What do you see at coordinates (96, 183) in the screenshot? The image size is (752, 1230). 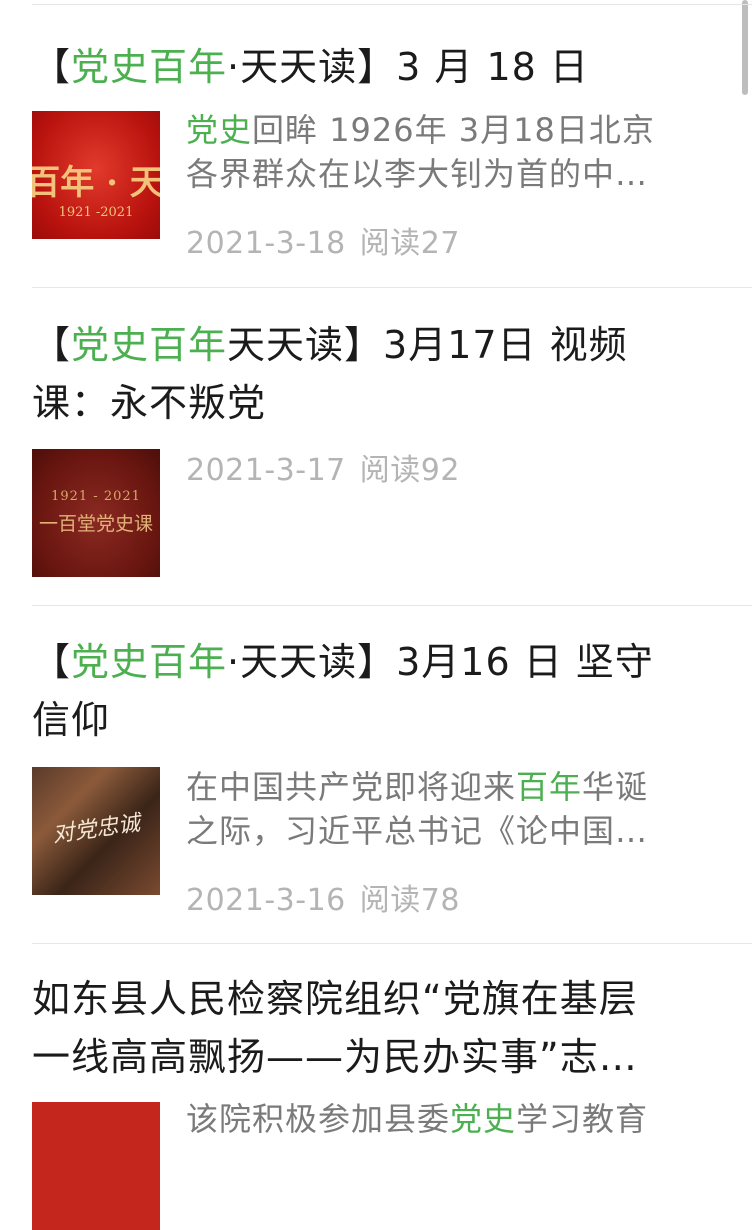 I see `thumbnail-title: 百年 · 天` at bounding box center [96, 183].